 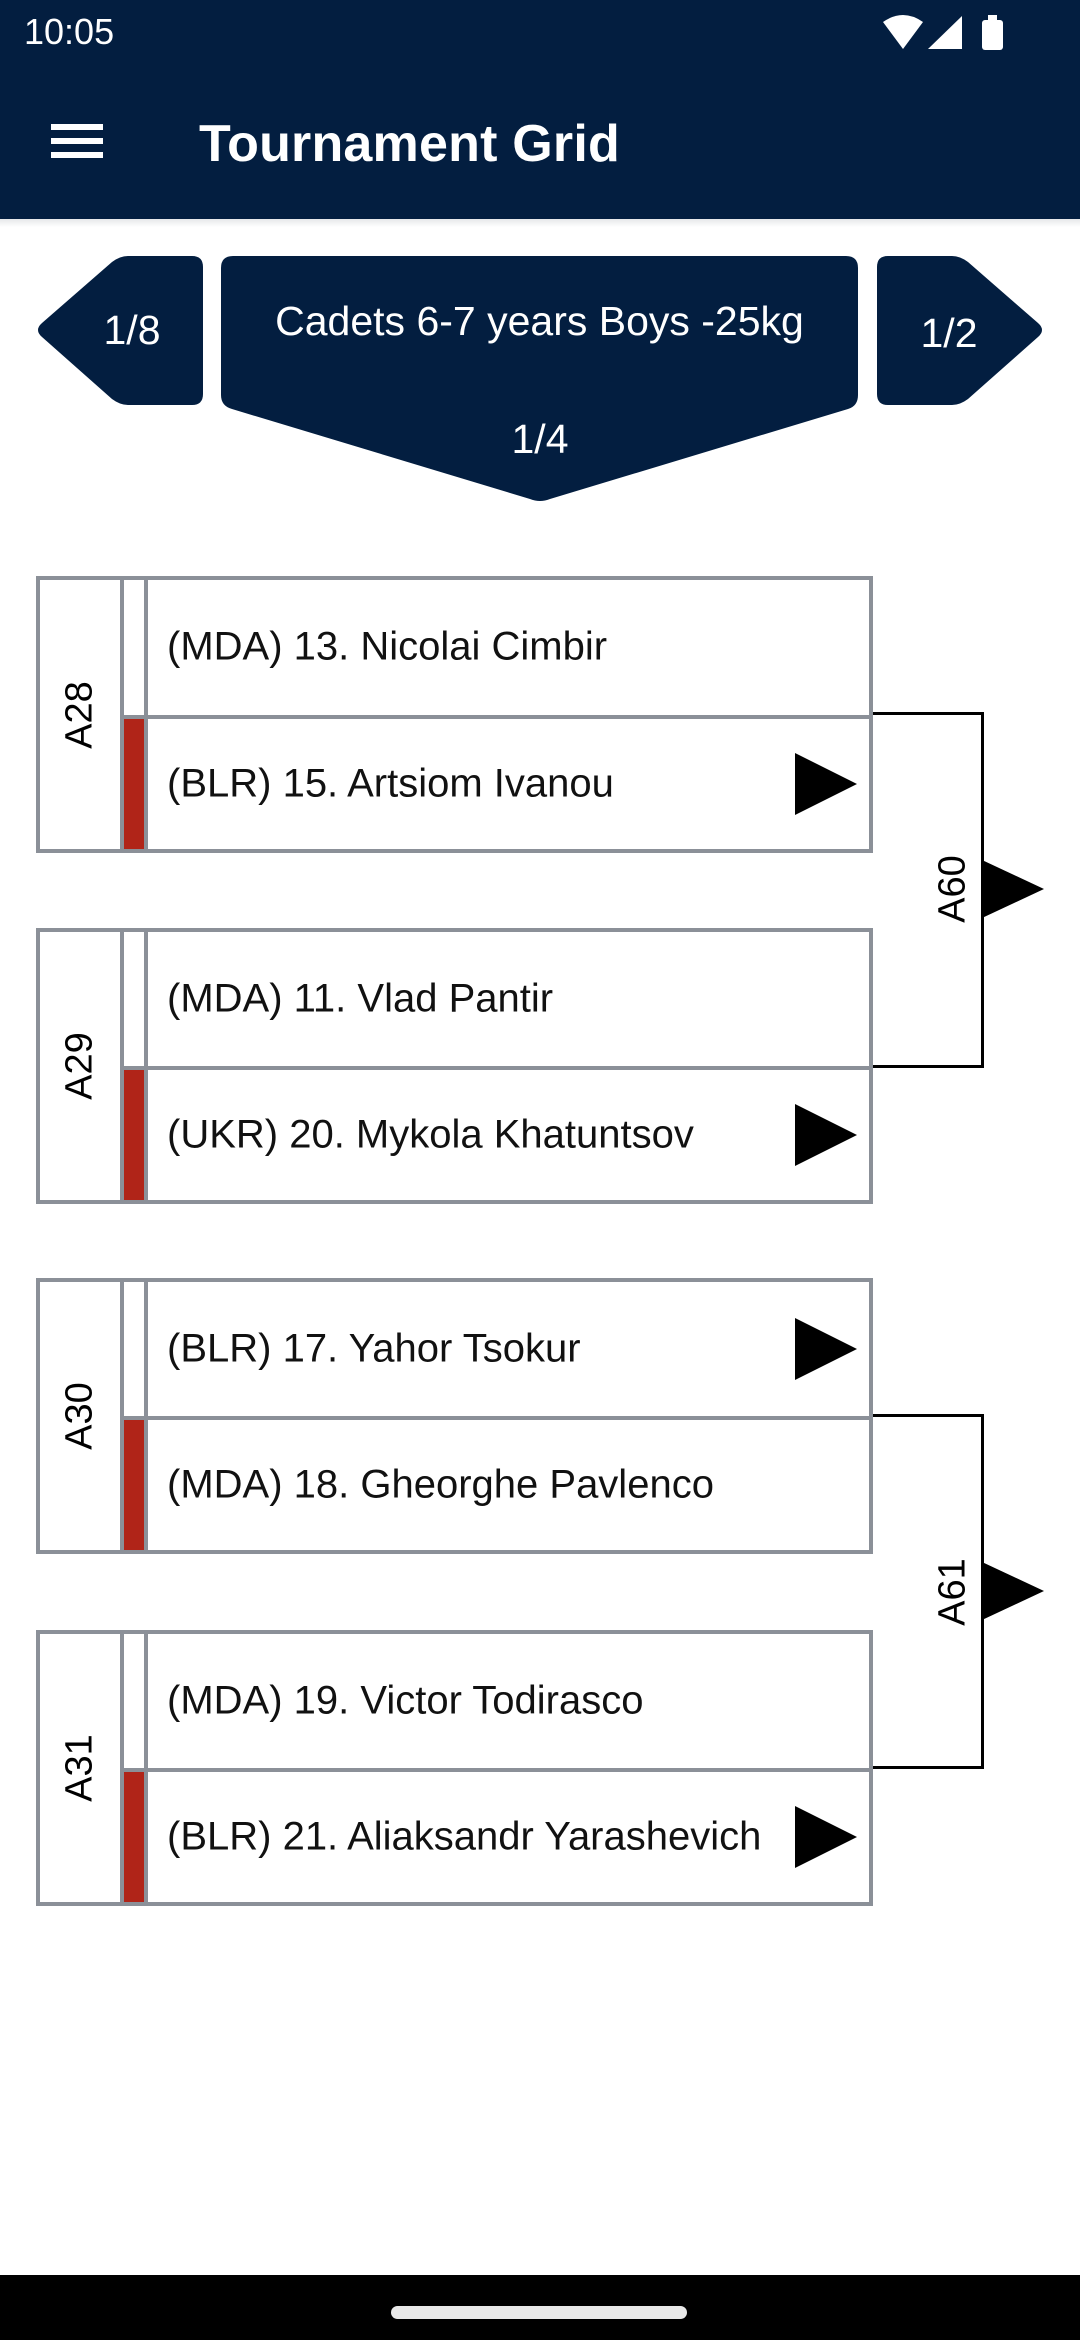 I want to click on match-id: A30, so click(x=79, y=1416).